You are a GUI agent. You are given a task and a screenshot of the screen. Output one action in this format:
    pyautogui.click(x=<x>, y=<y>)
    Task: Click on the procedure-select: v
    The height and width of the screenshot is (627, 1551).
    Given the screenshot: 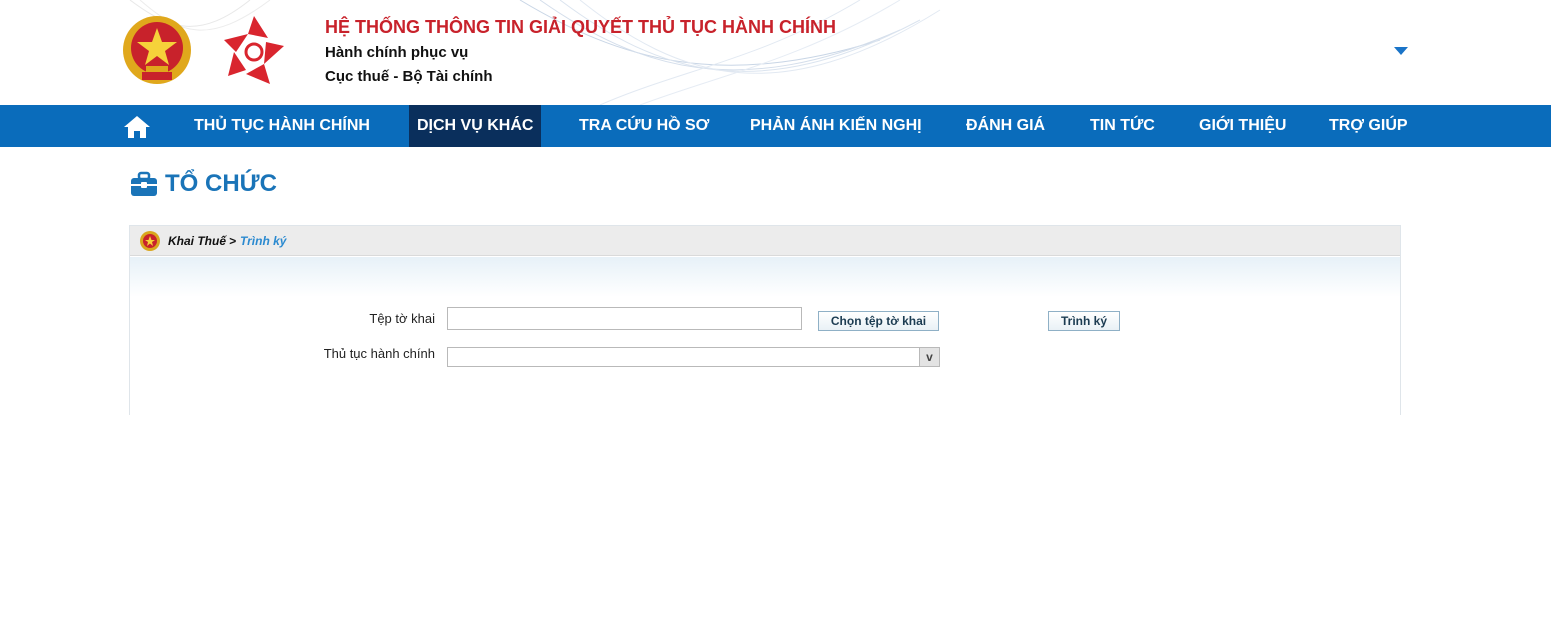 What is the action you would take?
    pyautogui.click(x=693, y=357)
    